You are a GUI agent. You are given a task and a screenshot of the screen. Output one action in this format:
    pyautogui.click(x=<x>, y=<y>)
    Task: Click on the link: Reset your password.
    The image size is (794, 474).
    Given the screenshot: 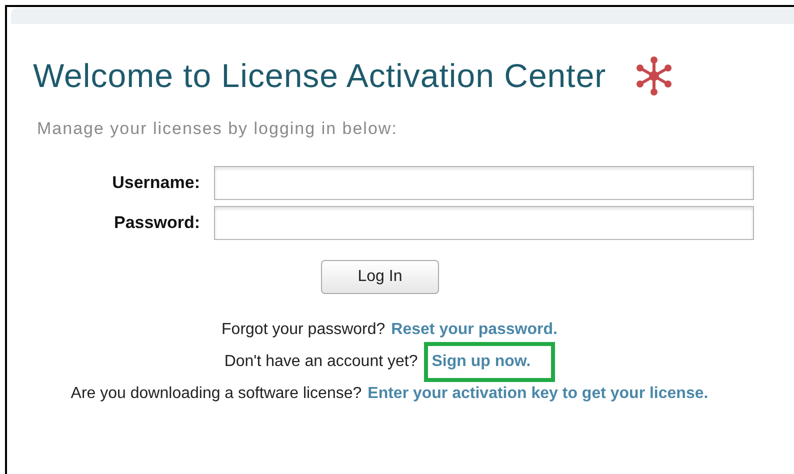 What is the action you would take?
    pyautogui.click(x=474, y=330)
    